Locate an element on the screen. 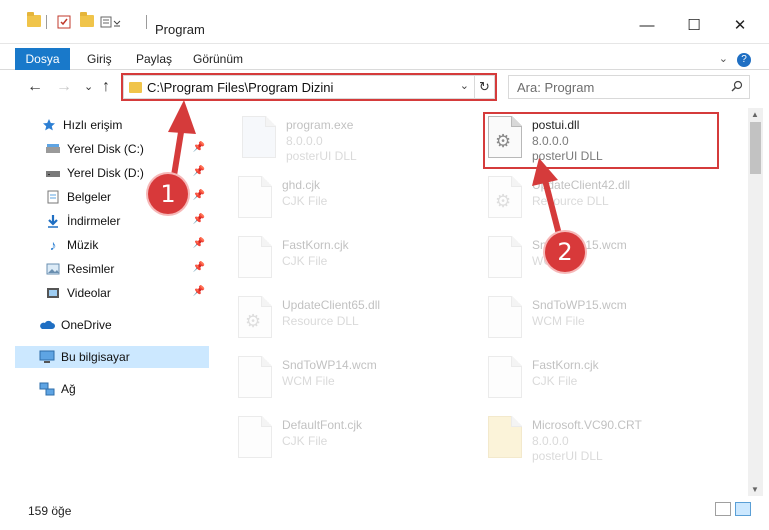  file-name: program.exe is located at coordinates (320, 125).